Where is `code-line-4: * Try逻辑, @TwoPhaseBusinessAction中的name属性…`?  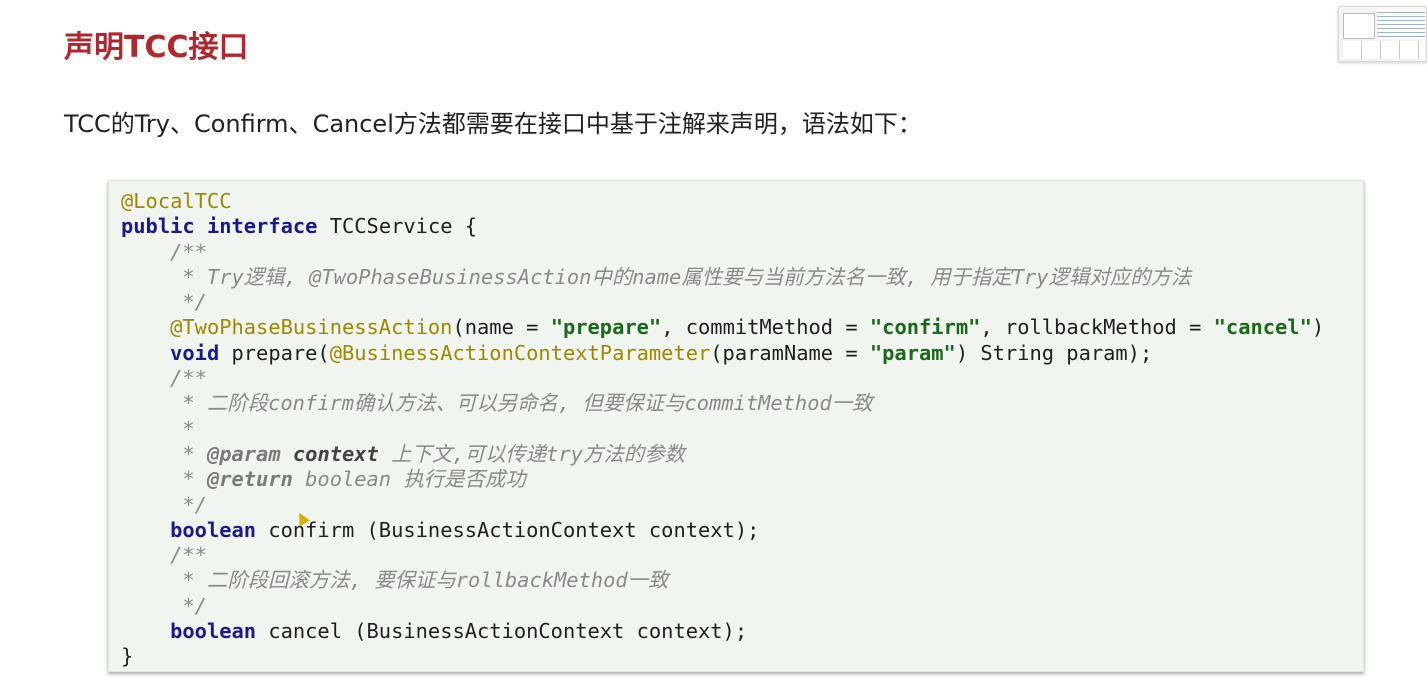
code-line-4: * Try逻辑, @TwoPhaseBusinessAction中的name属性… is located at coordinates (722, 277).